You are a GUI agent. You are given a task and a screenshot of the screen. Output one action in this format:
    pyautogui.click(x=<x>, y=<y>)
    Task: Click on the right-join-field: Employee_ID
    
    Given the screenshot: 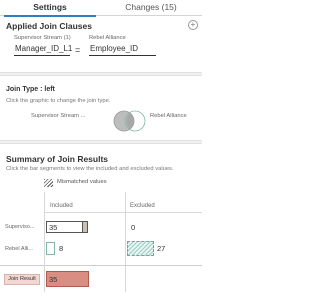 What is the action you would take?
    pyautogui.click(x=122, y=49)
    